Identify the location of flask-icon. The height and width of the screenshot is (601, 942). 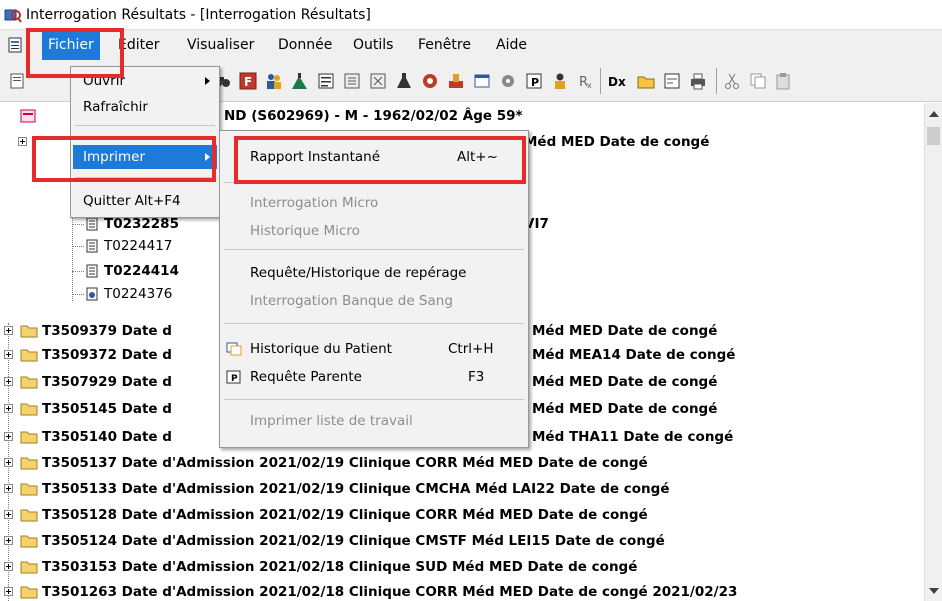
(404, 81).